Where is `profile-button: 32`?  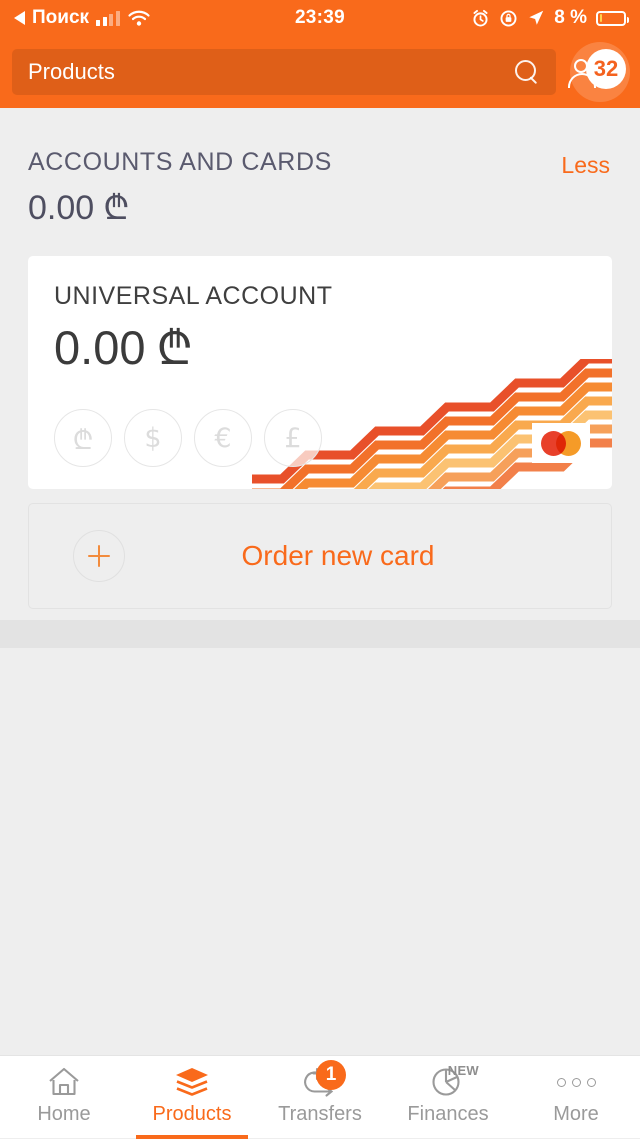
profile-button: 32 is located at coordinates (596, 72).